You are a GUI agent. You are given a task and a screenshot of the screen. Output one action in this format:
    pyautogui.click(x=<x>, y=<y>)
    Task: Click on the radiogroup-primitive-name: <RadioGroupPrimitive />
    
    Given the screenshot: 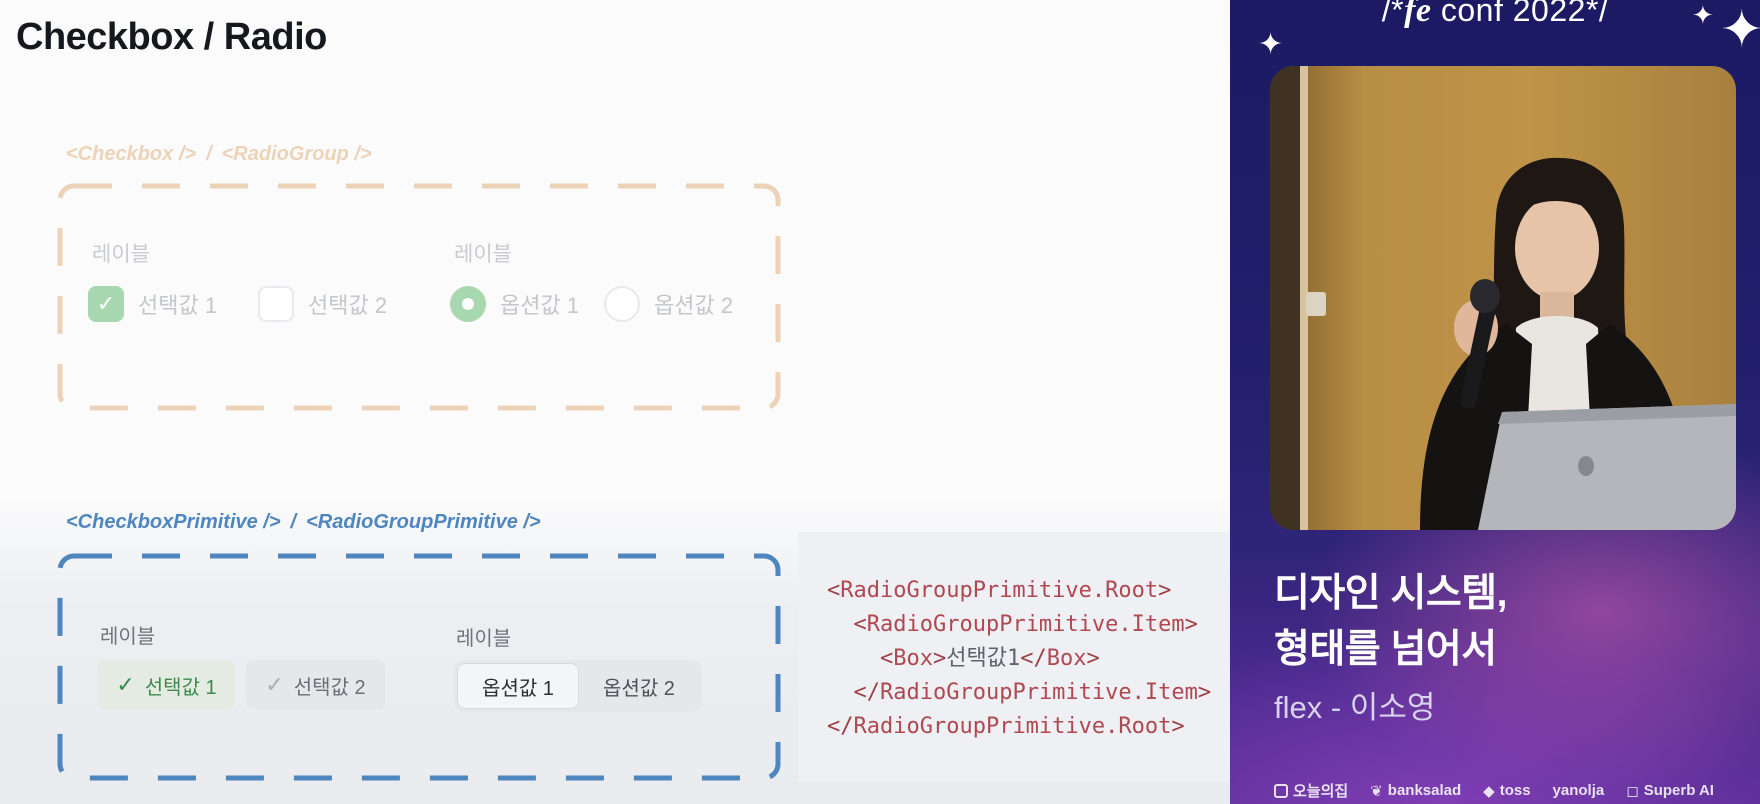 What is the action you would take?
    pyautogui.click(x=423, y=522)
    